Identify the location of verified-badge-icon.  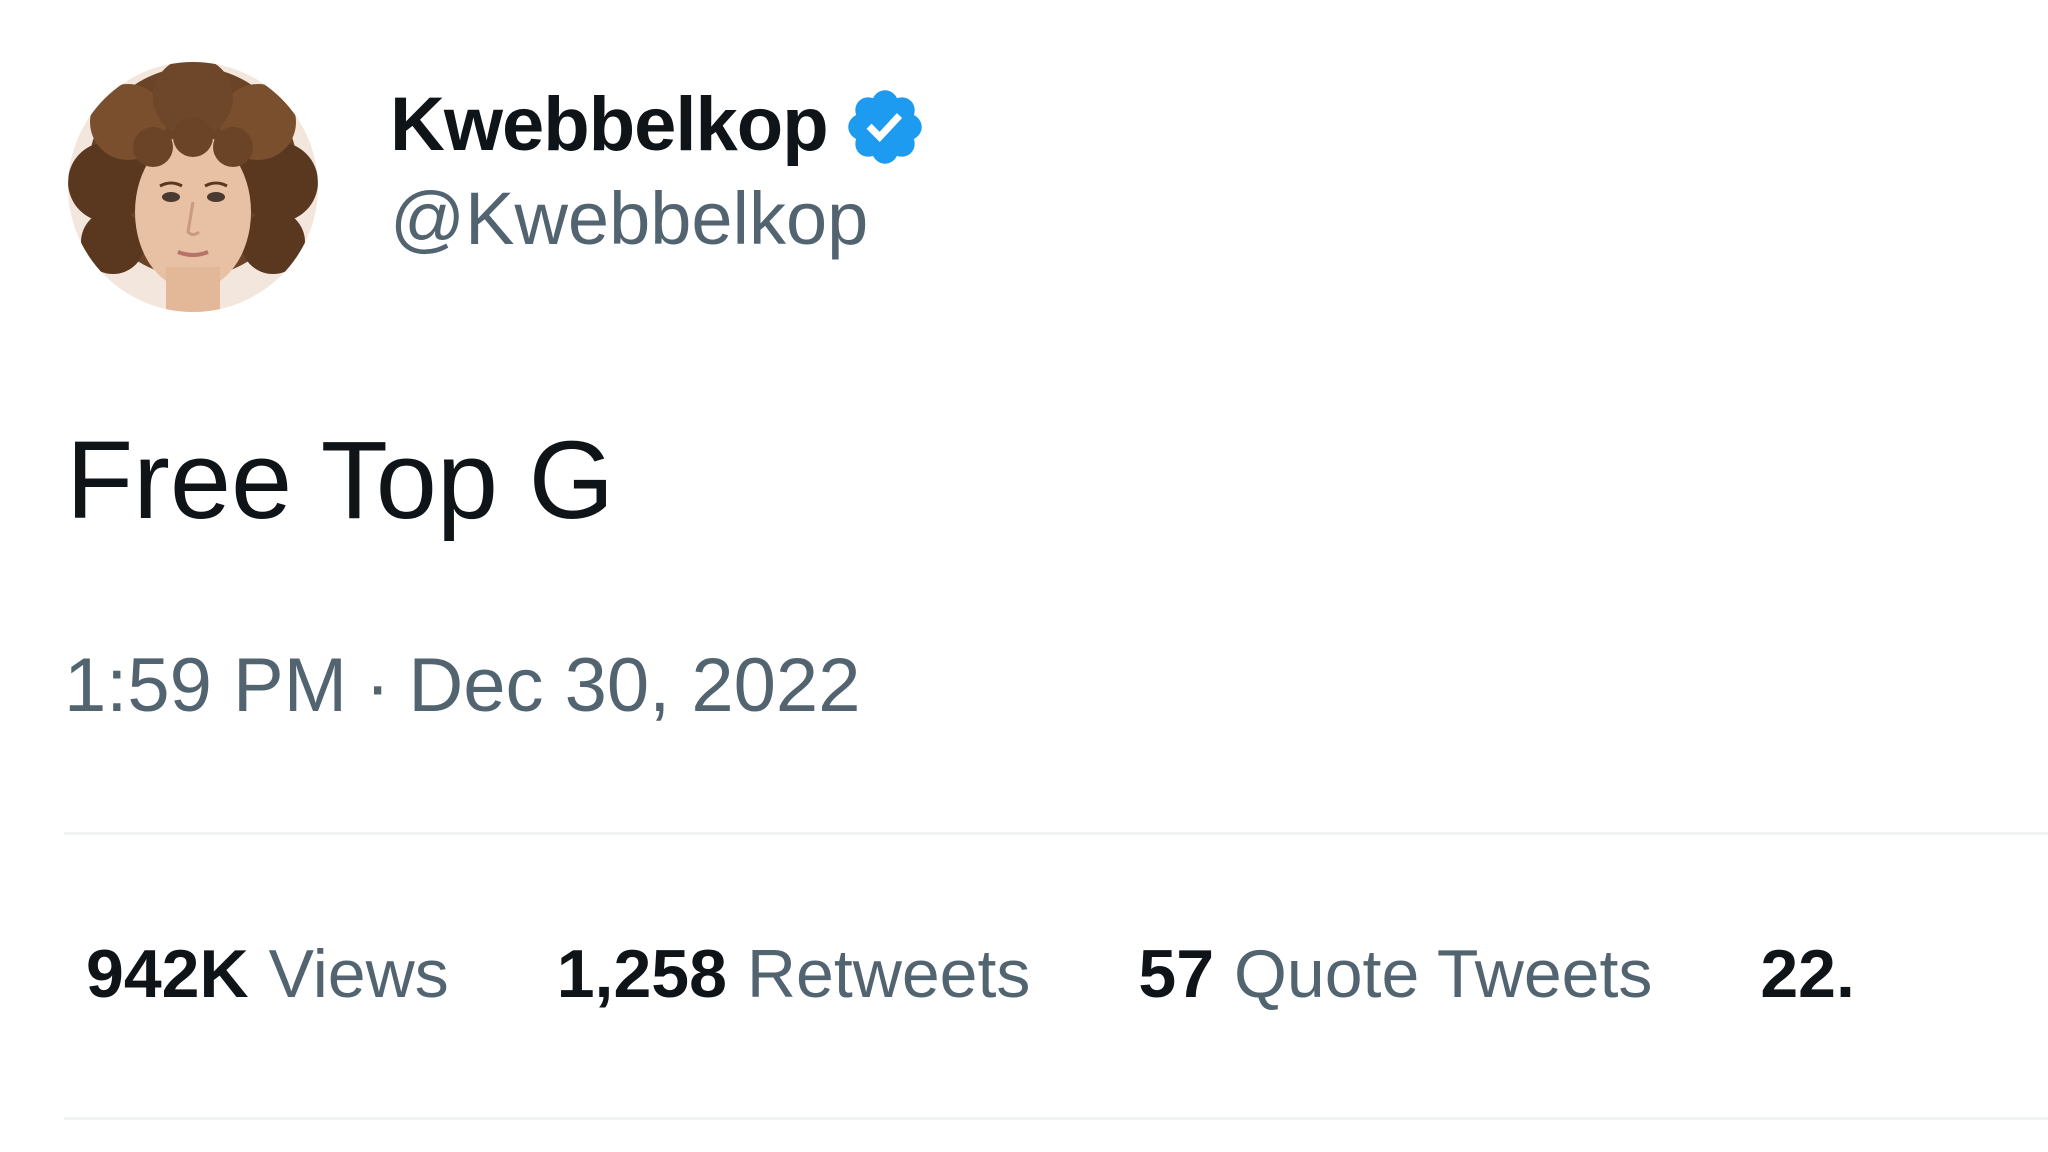
(885, 127).